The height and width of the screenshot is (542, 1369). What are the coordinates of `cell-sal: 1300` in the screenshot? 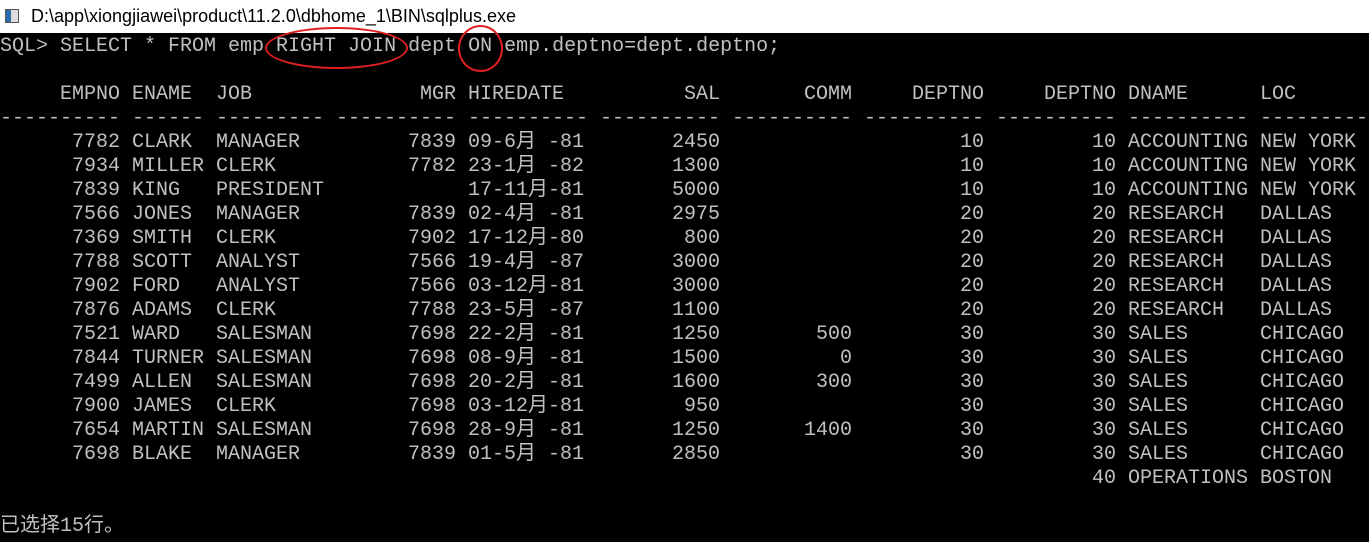 It's located at (695, 166).